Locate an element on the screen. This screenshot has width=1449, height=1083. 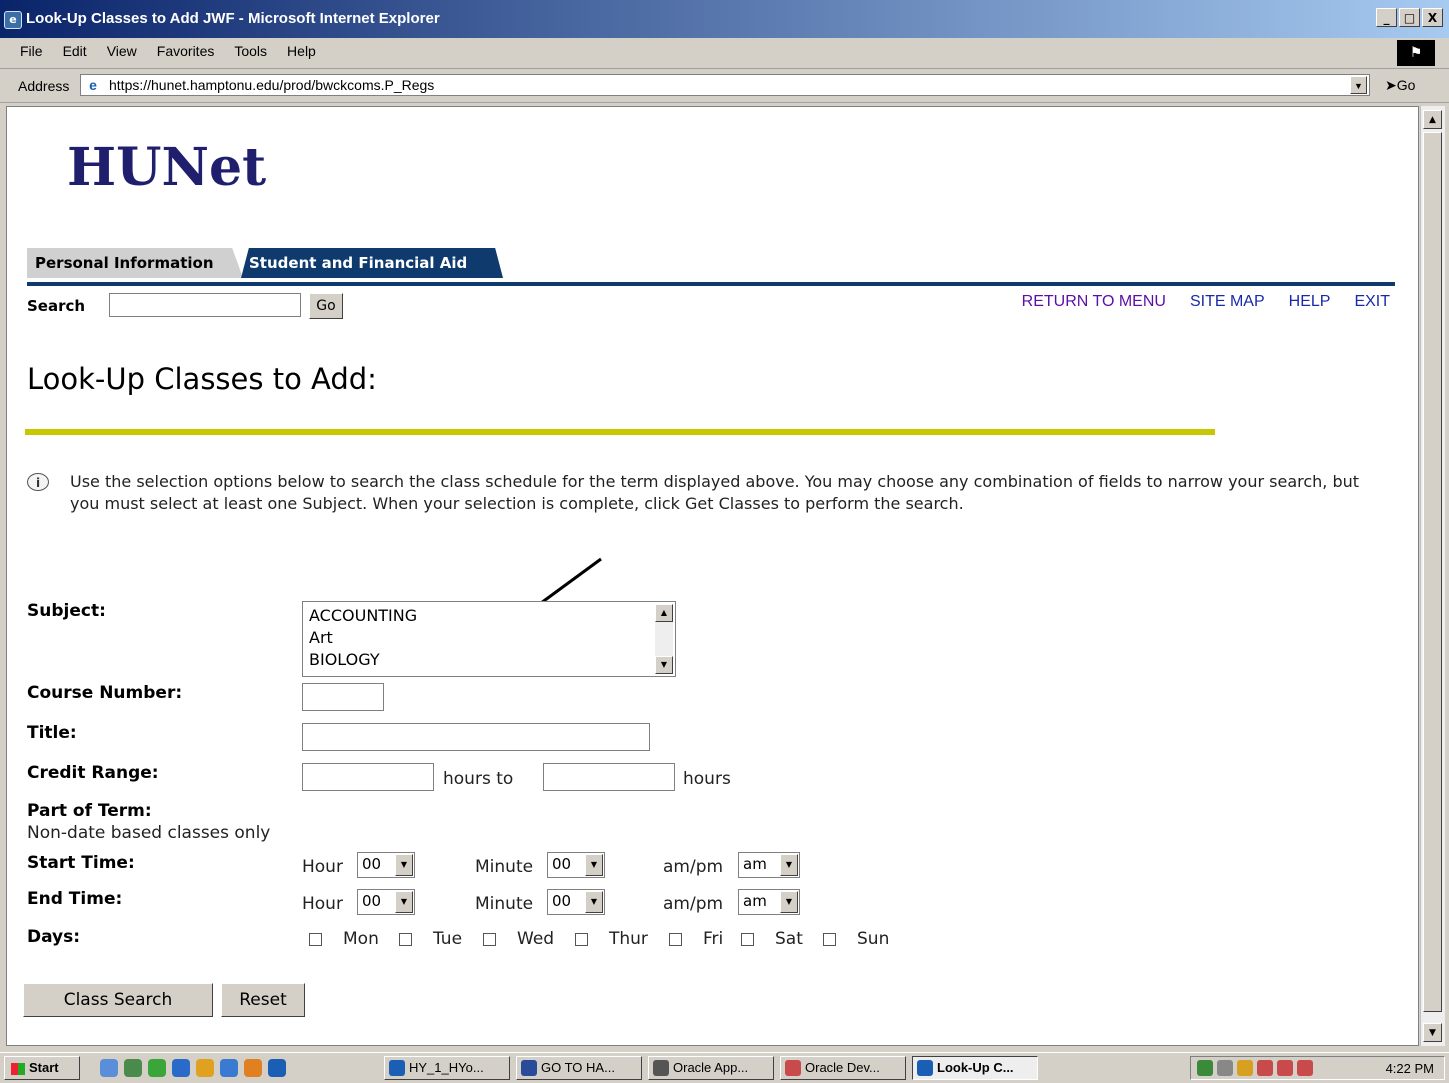
help-link: HELP is located at coordinates (1310, 302).